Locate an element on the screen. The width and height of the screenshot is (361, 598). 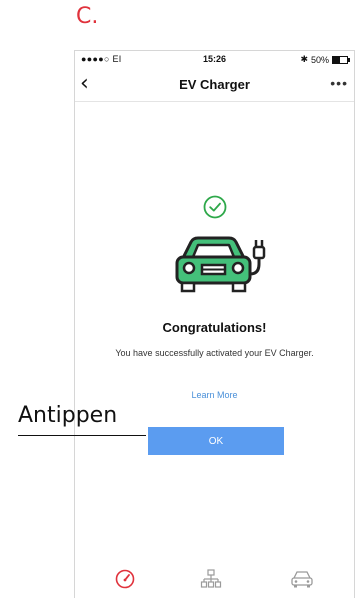
car-icon is located at coordinates (302, 579).